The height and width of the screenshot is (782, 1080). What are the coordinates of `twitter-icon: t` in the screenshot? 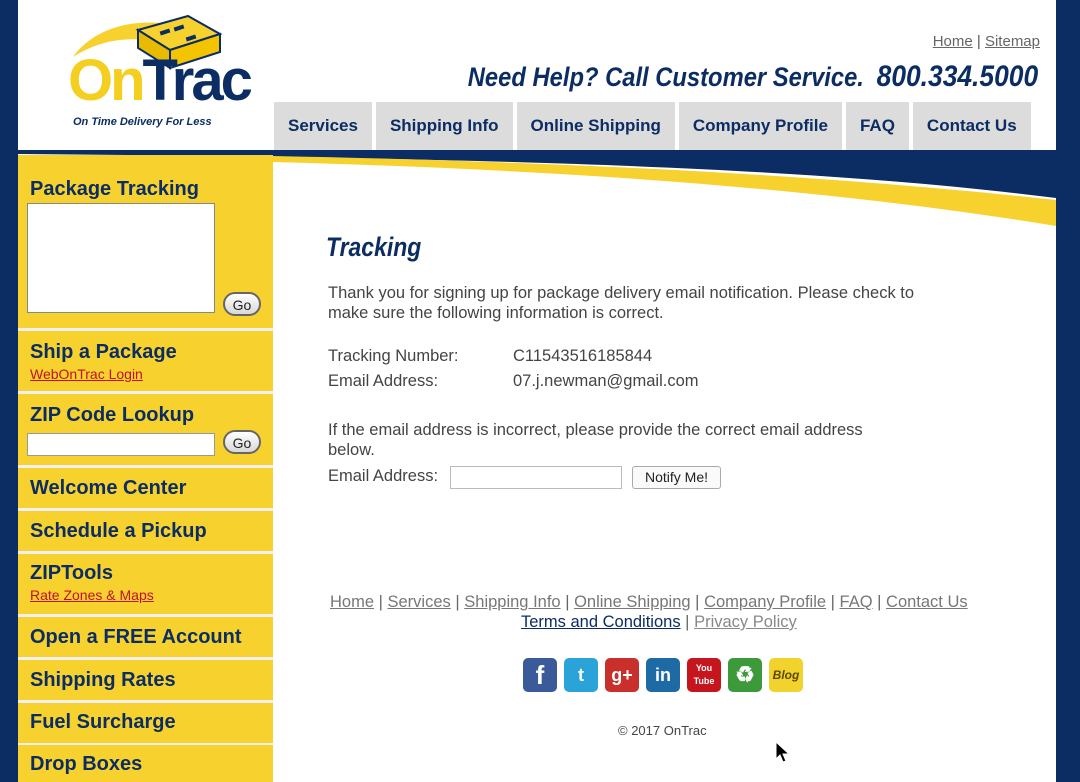 It's located at (581, 675).